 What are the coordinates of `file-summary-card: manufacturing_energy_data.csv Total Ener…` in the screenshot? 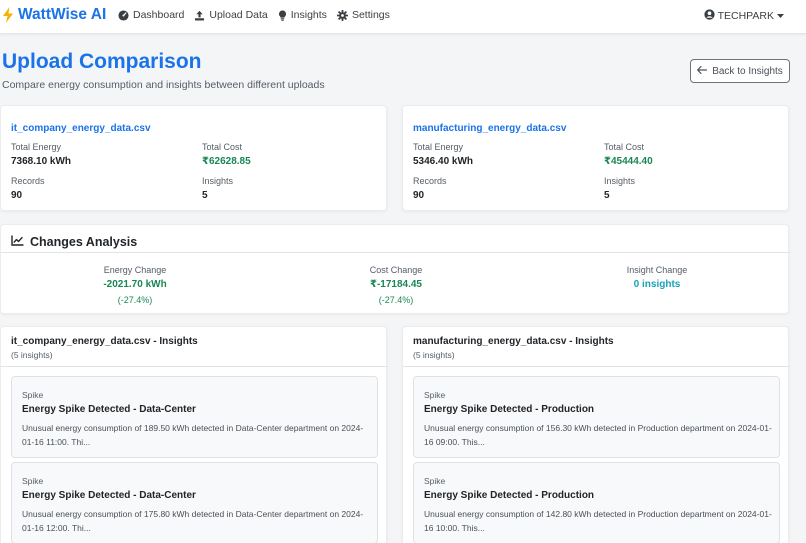 It's located at (595, 158).